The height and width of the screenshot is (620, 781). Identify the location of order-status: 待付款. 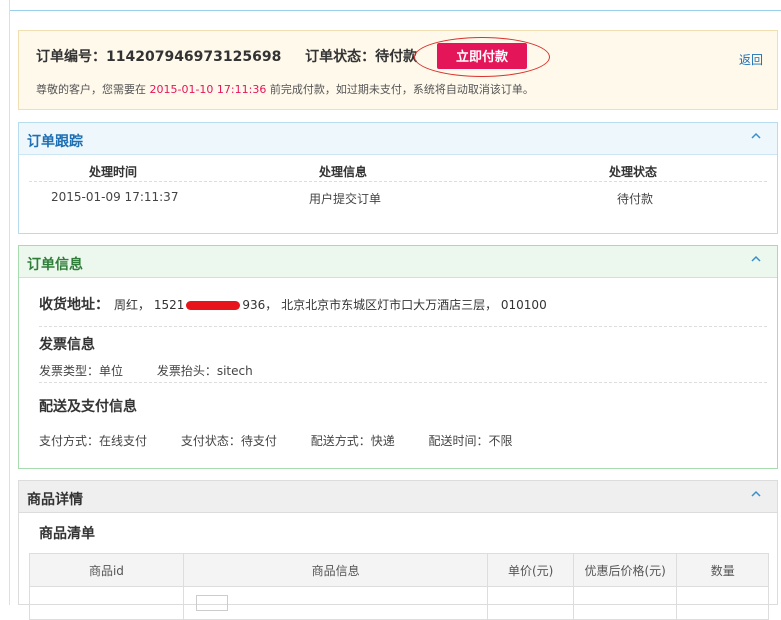
(396, 57).